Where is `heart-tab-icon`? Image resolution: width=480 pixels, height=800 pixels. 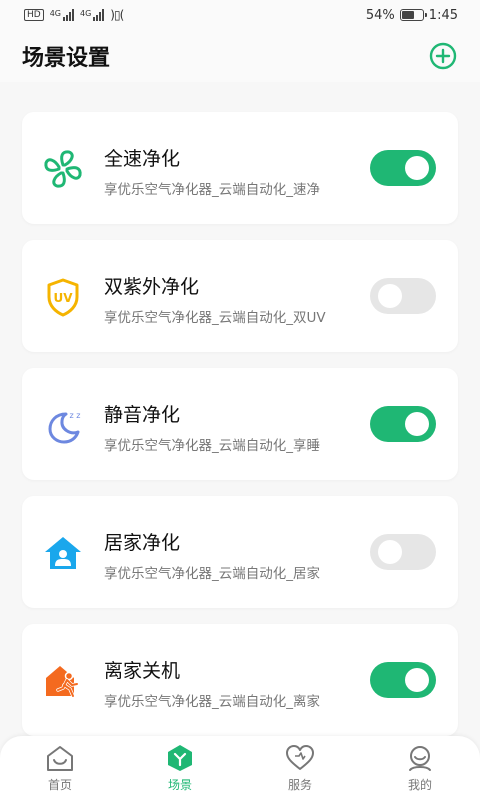 heart-tab-icon is located at coordinates (300, 757).